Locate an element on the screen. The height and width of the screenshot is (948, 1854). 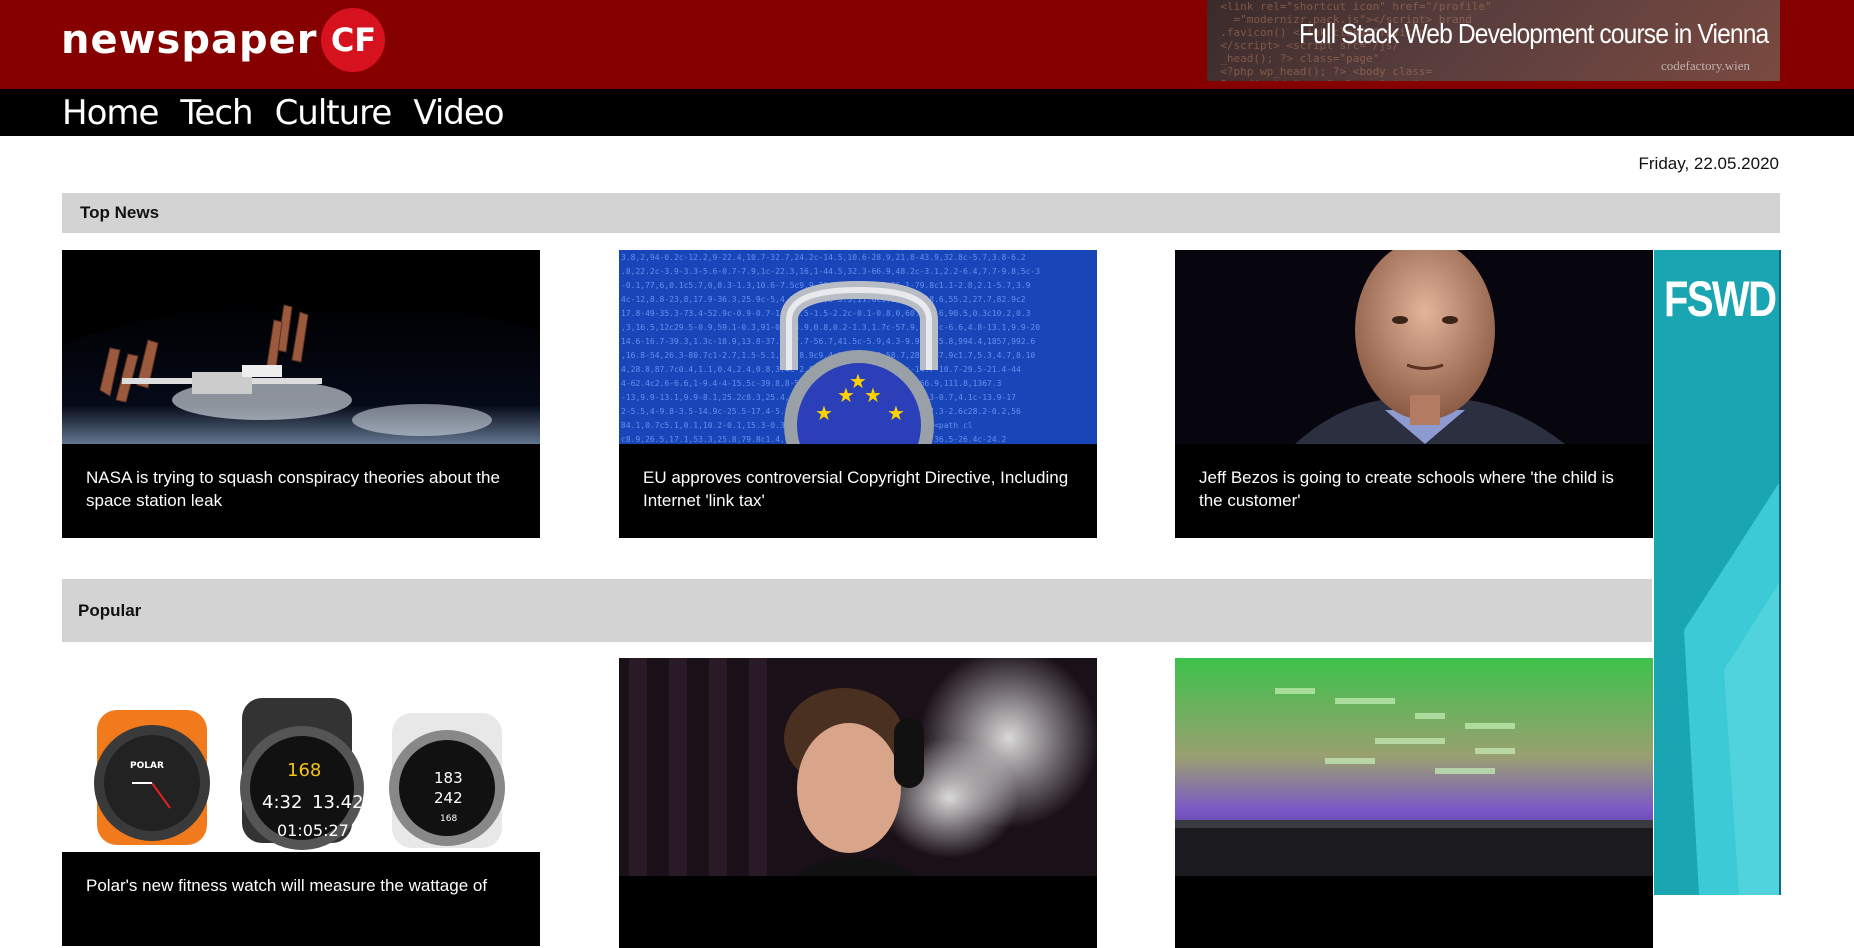
main-nav: Home Tech Culture Video is located at coordinates (927, 112).